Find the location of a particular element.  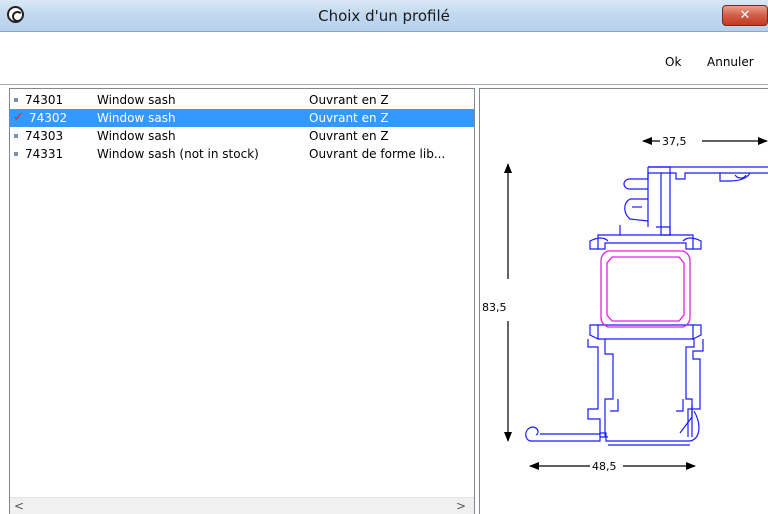

profile-code: 74301 is located at coordinates (44, 100).